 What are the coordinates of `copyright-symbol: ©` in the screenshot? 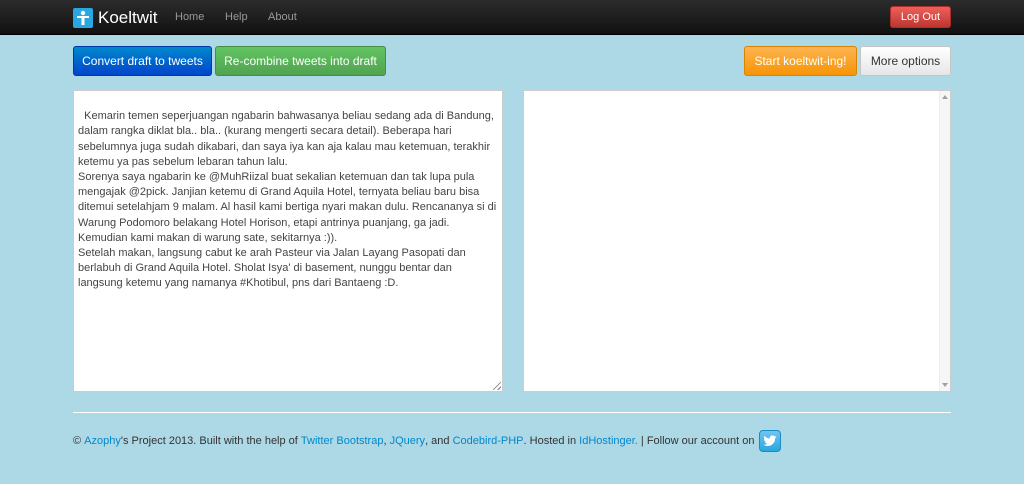 It's located at (79, 441).